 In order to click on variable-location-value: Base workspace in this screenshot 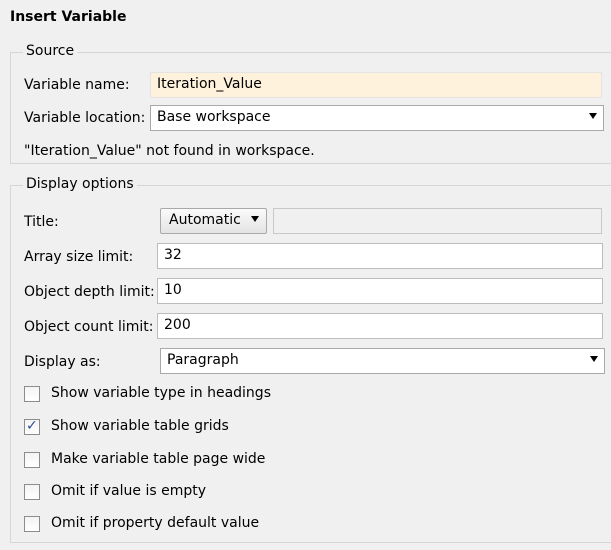, I will do `click(214, 117)`.